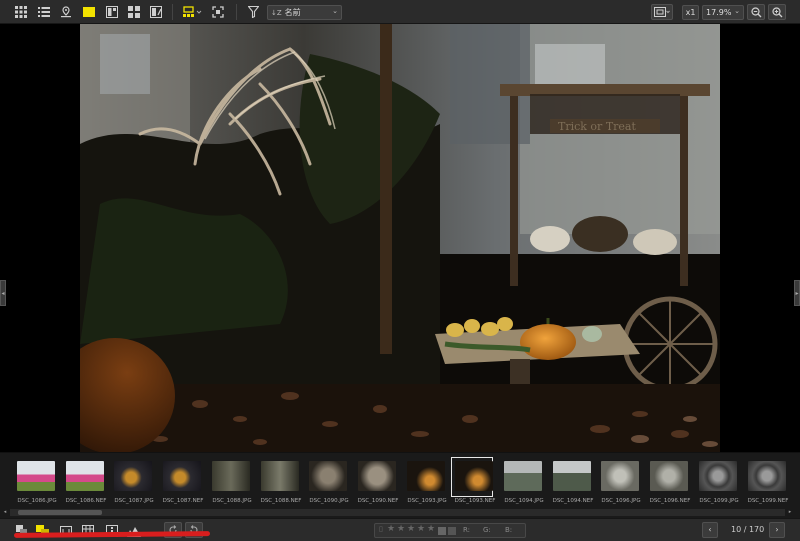  I want to click on chevron-left-icon: ◂, so click(3, 293).